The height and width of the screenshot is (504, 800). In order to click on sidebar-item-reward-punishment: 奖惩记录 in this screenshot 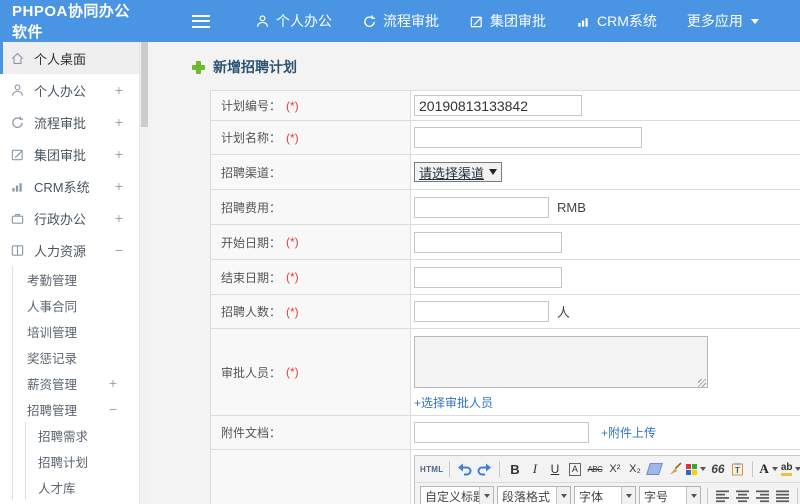, I will do `click(76, 357)`.